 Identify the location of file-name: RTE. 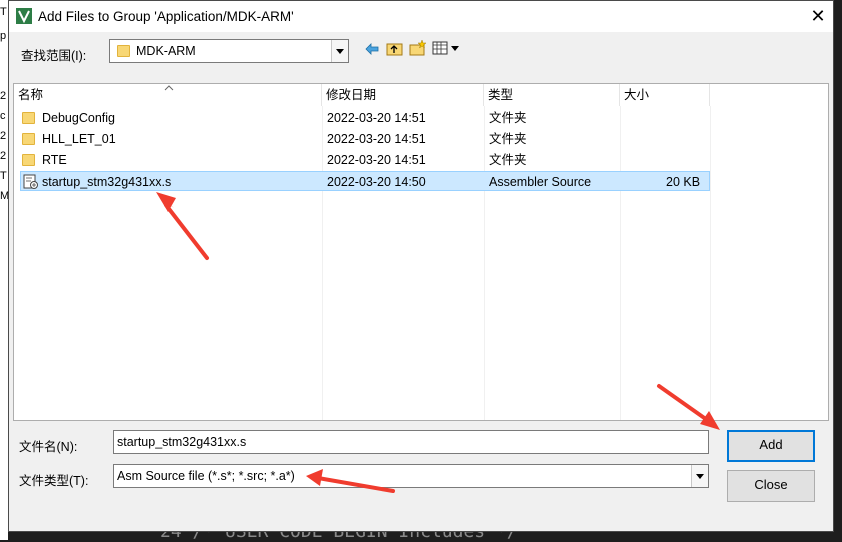
(54, 160).